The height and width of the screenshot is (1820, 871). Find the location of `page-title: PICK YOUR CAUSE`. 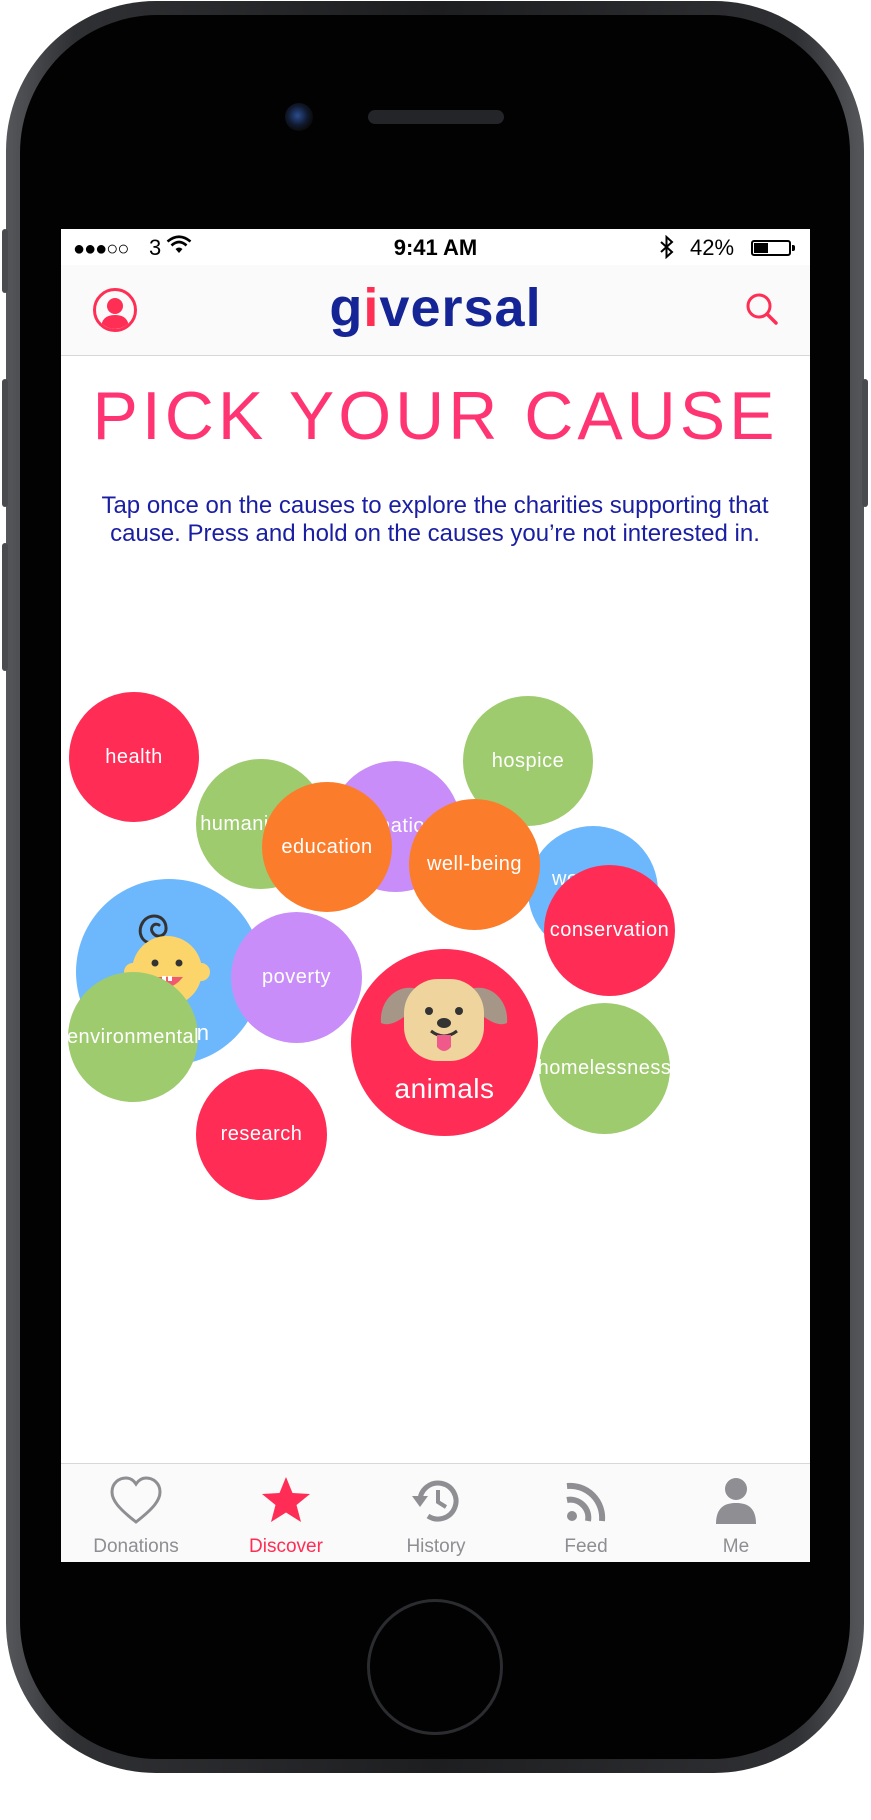

page-title: PICK YOUR CAUSE is located at coordinates (435, 416).